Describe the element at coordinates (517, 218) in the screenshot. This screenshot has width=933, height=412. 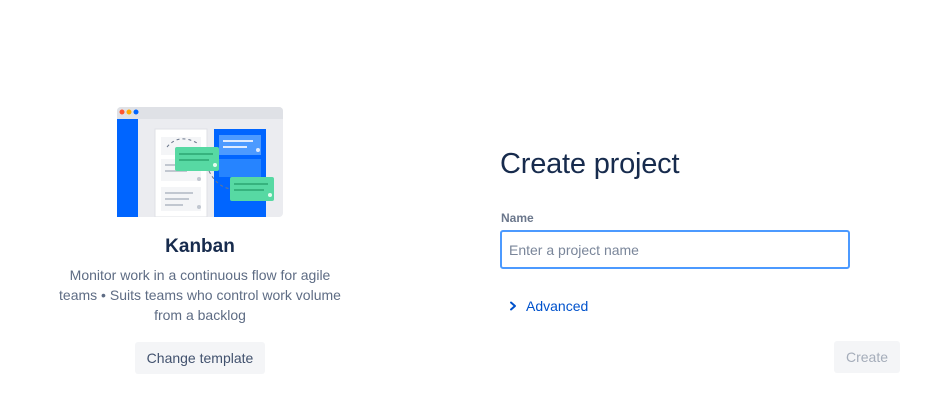
I see `name-label: Name` at that location.